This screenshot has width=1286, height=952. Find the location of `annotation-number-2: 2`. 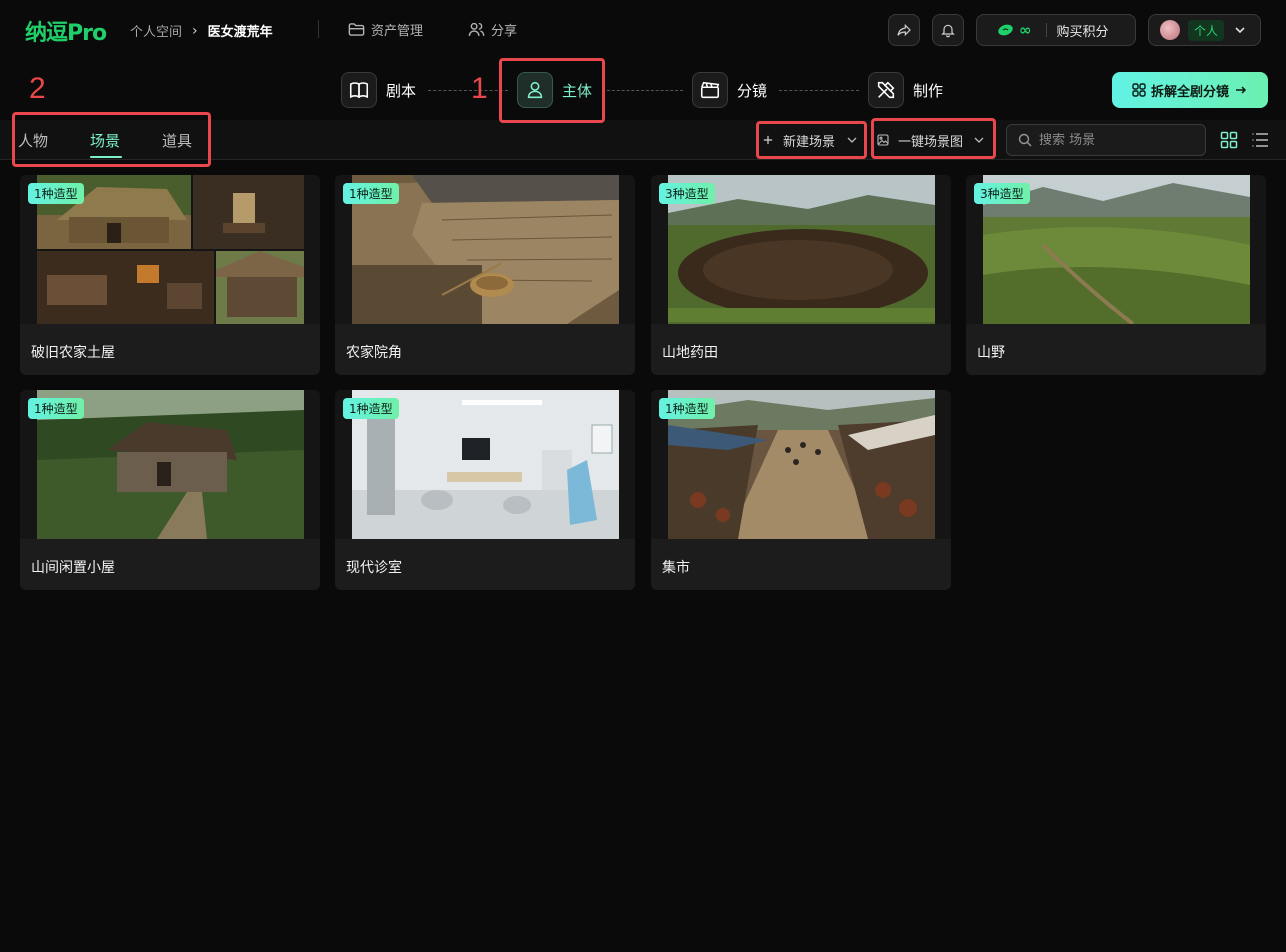

annotation-number-2: 2 is located at coordinates (37, 88).